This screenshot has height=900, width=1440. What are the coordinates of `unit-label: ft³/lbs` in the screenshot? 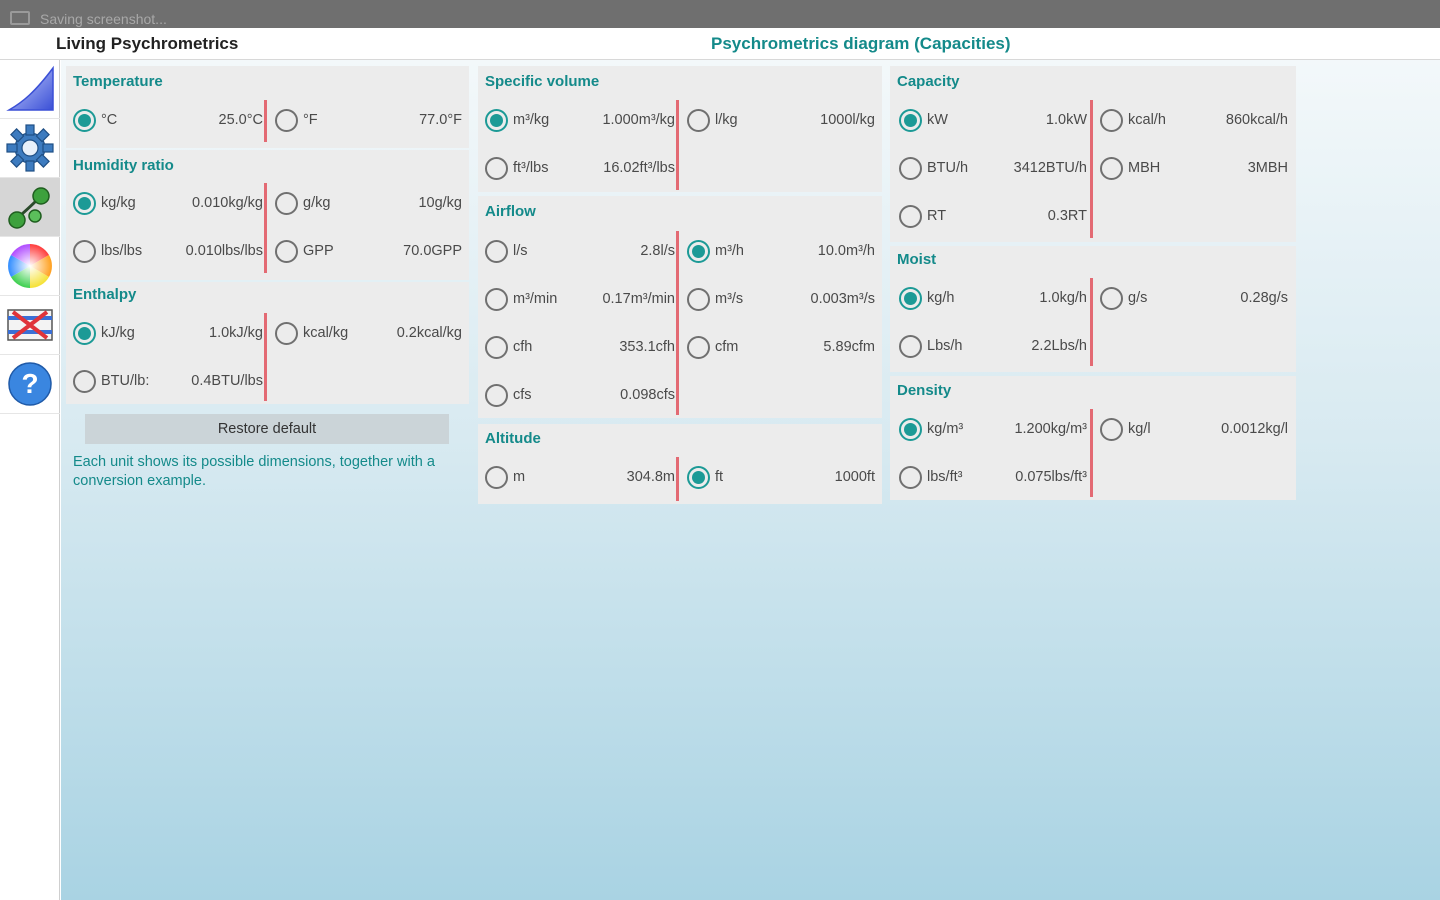 It's located at (531, 168).